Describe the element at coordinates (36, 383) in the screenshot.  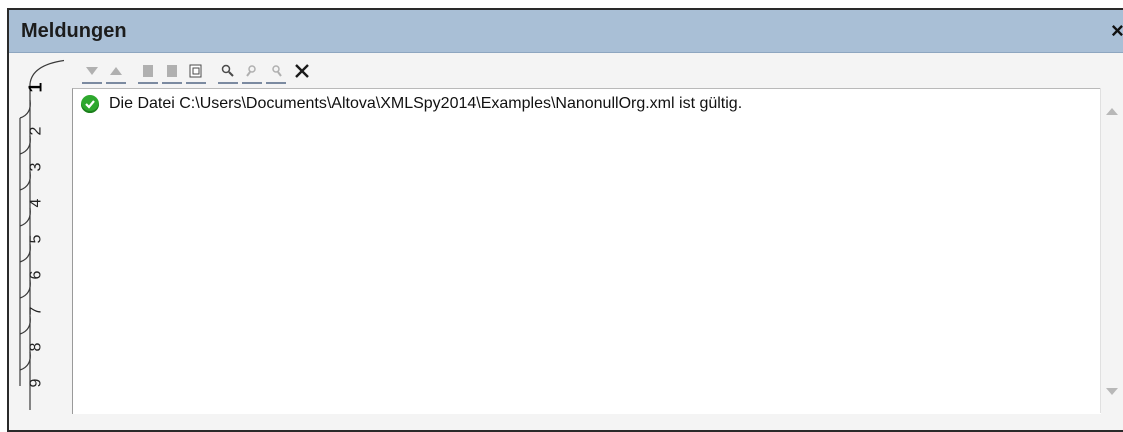
I see `tab-9: 9` at that location.